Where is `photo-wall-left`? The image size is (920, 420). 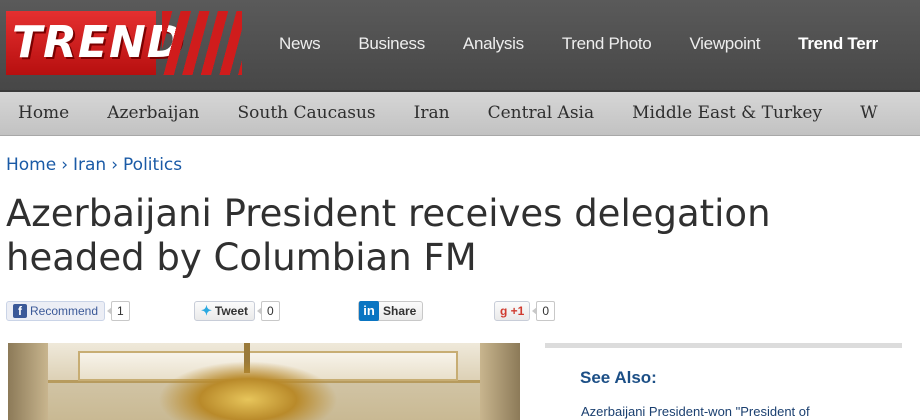
photo-wall-left is located at coordinates (28, 381).